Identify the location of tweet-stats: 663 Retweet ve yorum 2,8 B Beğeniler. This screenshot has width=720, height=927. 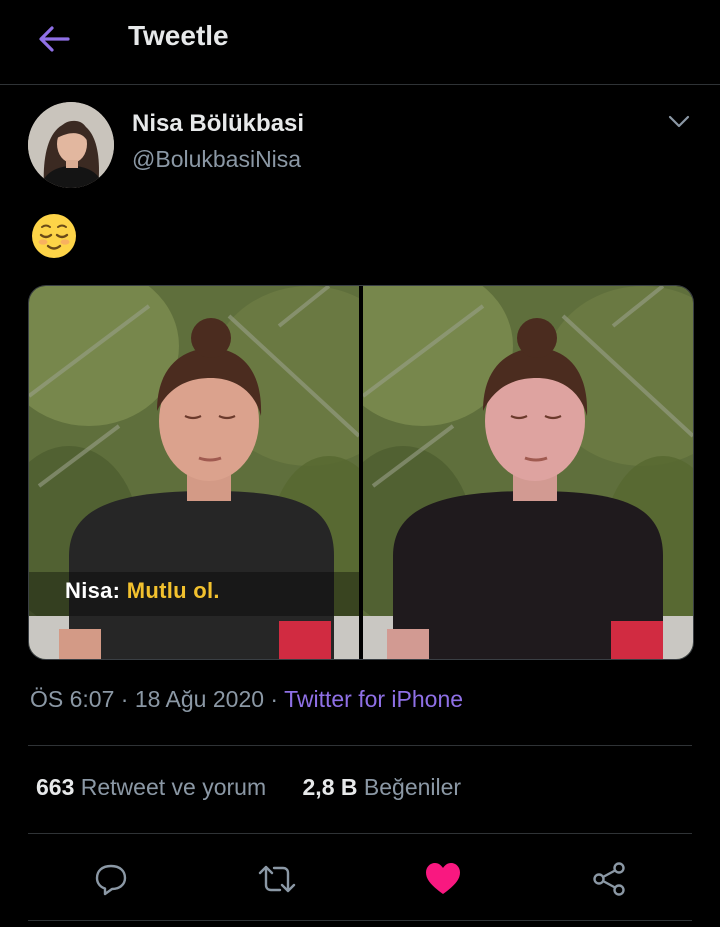
(263, 787).